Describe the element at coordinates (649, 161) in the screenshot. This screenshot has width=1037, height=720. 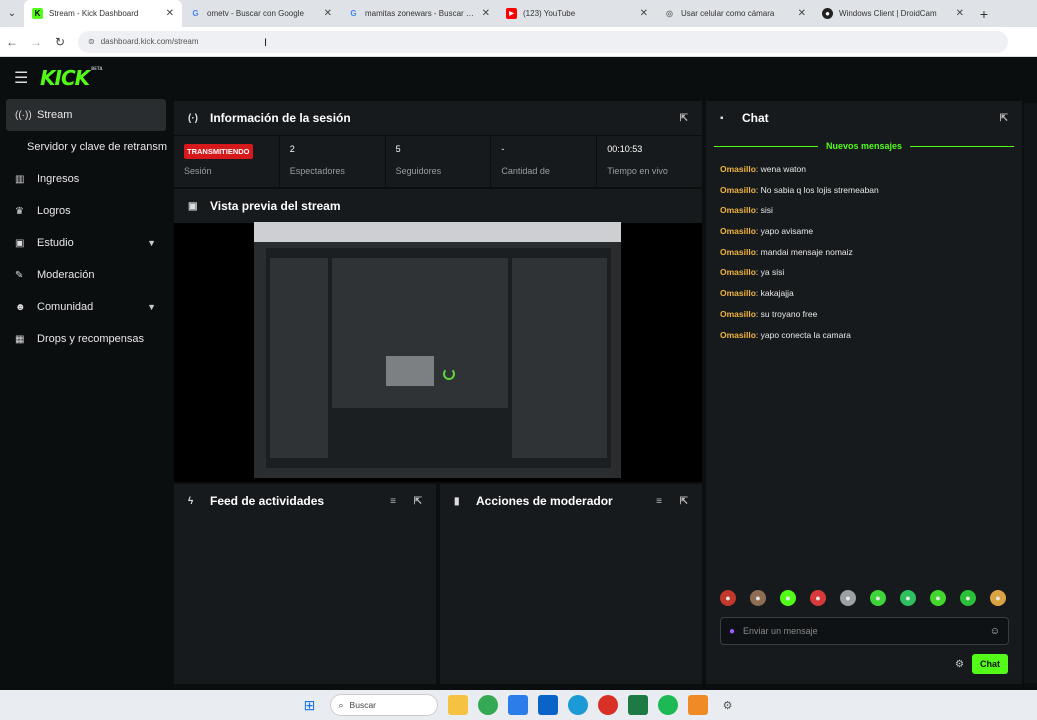
I see `stat-live-time: 00:10:53 Tiempo en vivo` at that location.